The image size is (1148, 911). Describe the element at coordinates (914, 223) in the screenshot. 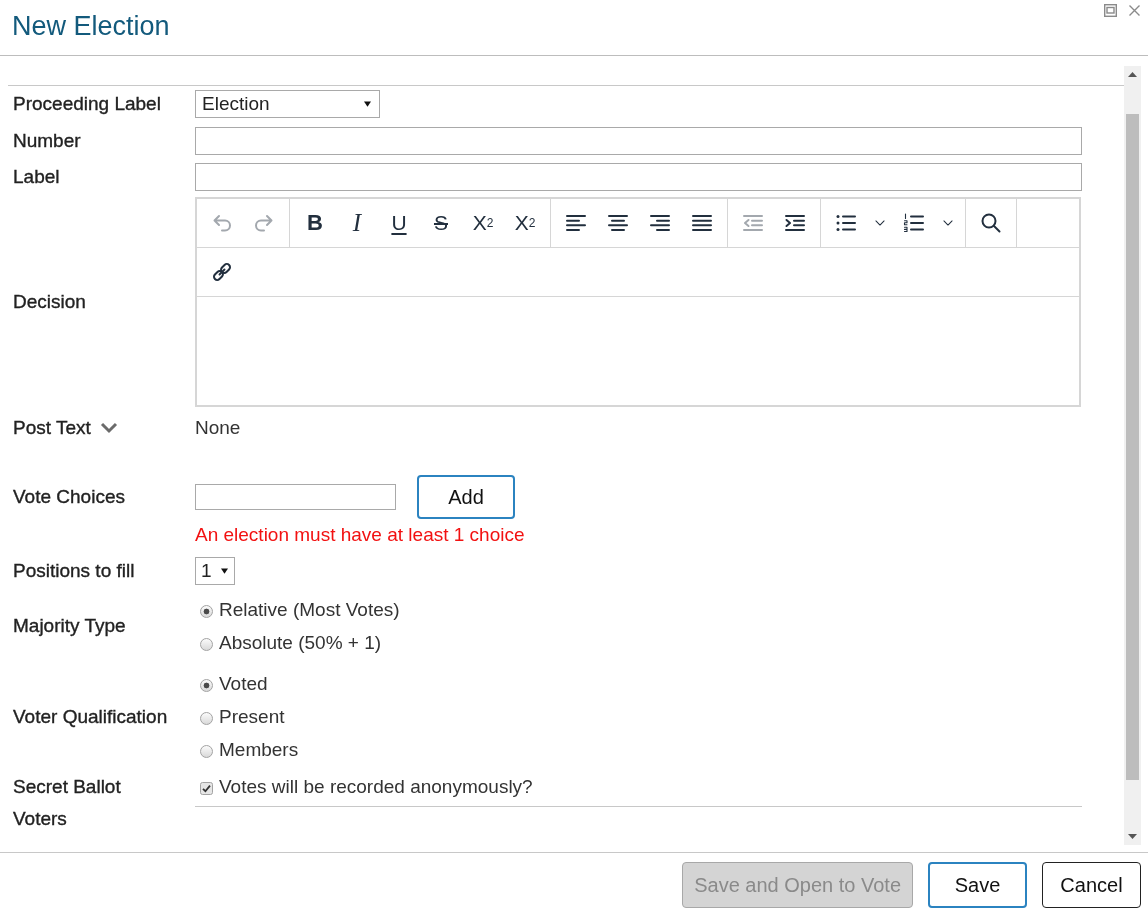

I see `numbered-list-icon` at that location.